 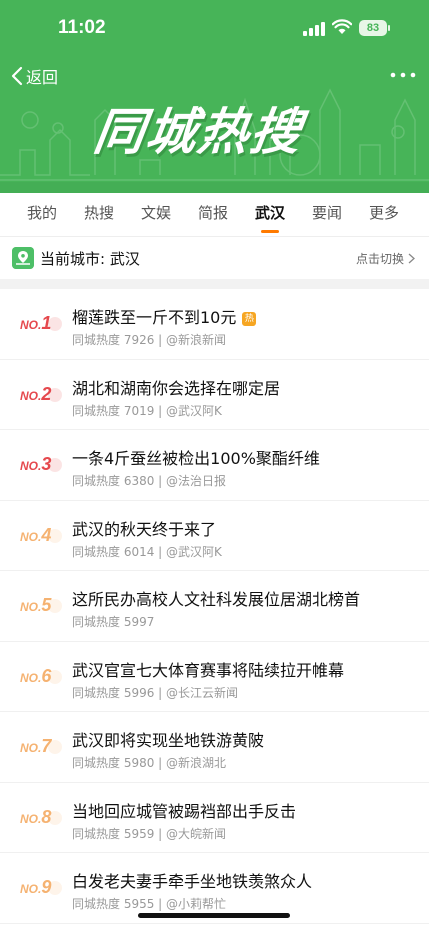 What do you see at coordinates (149, 904) in the screenshot?
I see `item-meta: 同城热度 5955 | @小莉帮忙` at bounding box center [149, 904].